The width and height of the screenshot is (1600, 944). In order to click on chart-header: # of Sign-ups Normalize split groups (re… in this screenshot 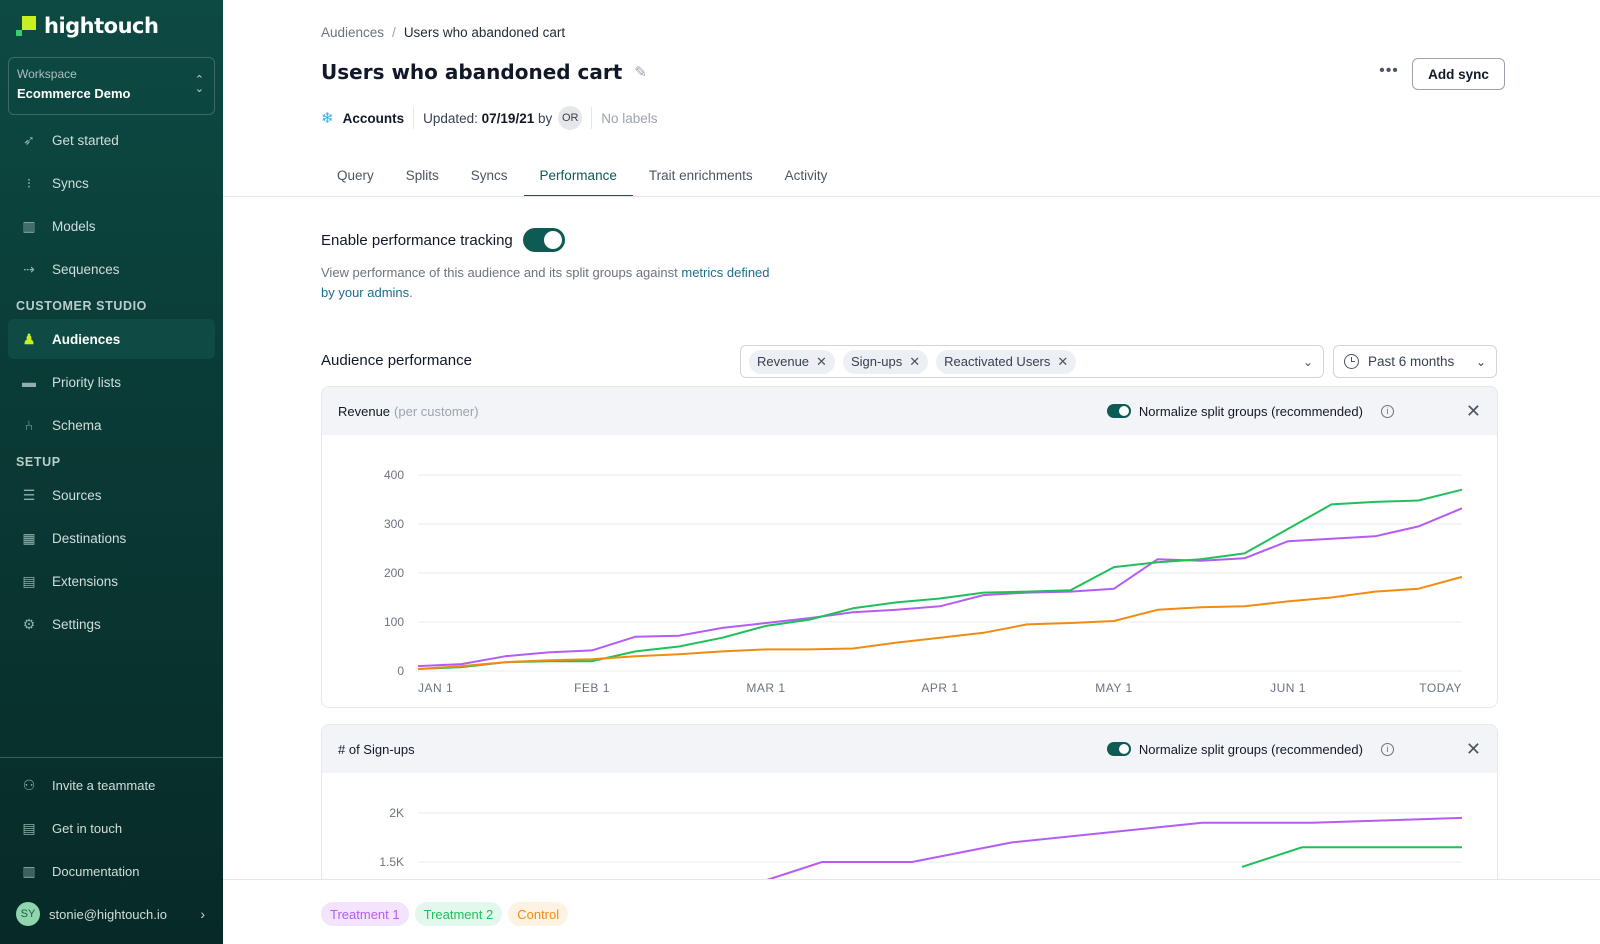, I will do `click(909, 749)`.